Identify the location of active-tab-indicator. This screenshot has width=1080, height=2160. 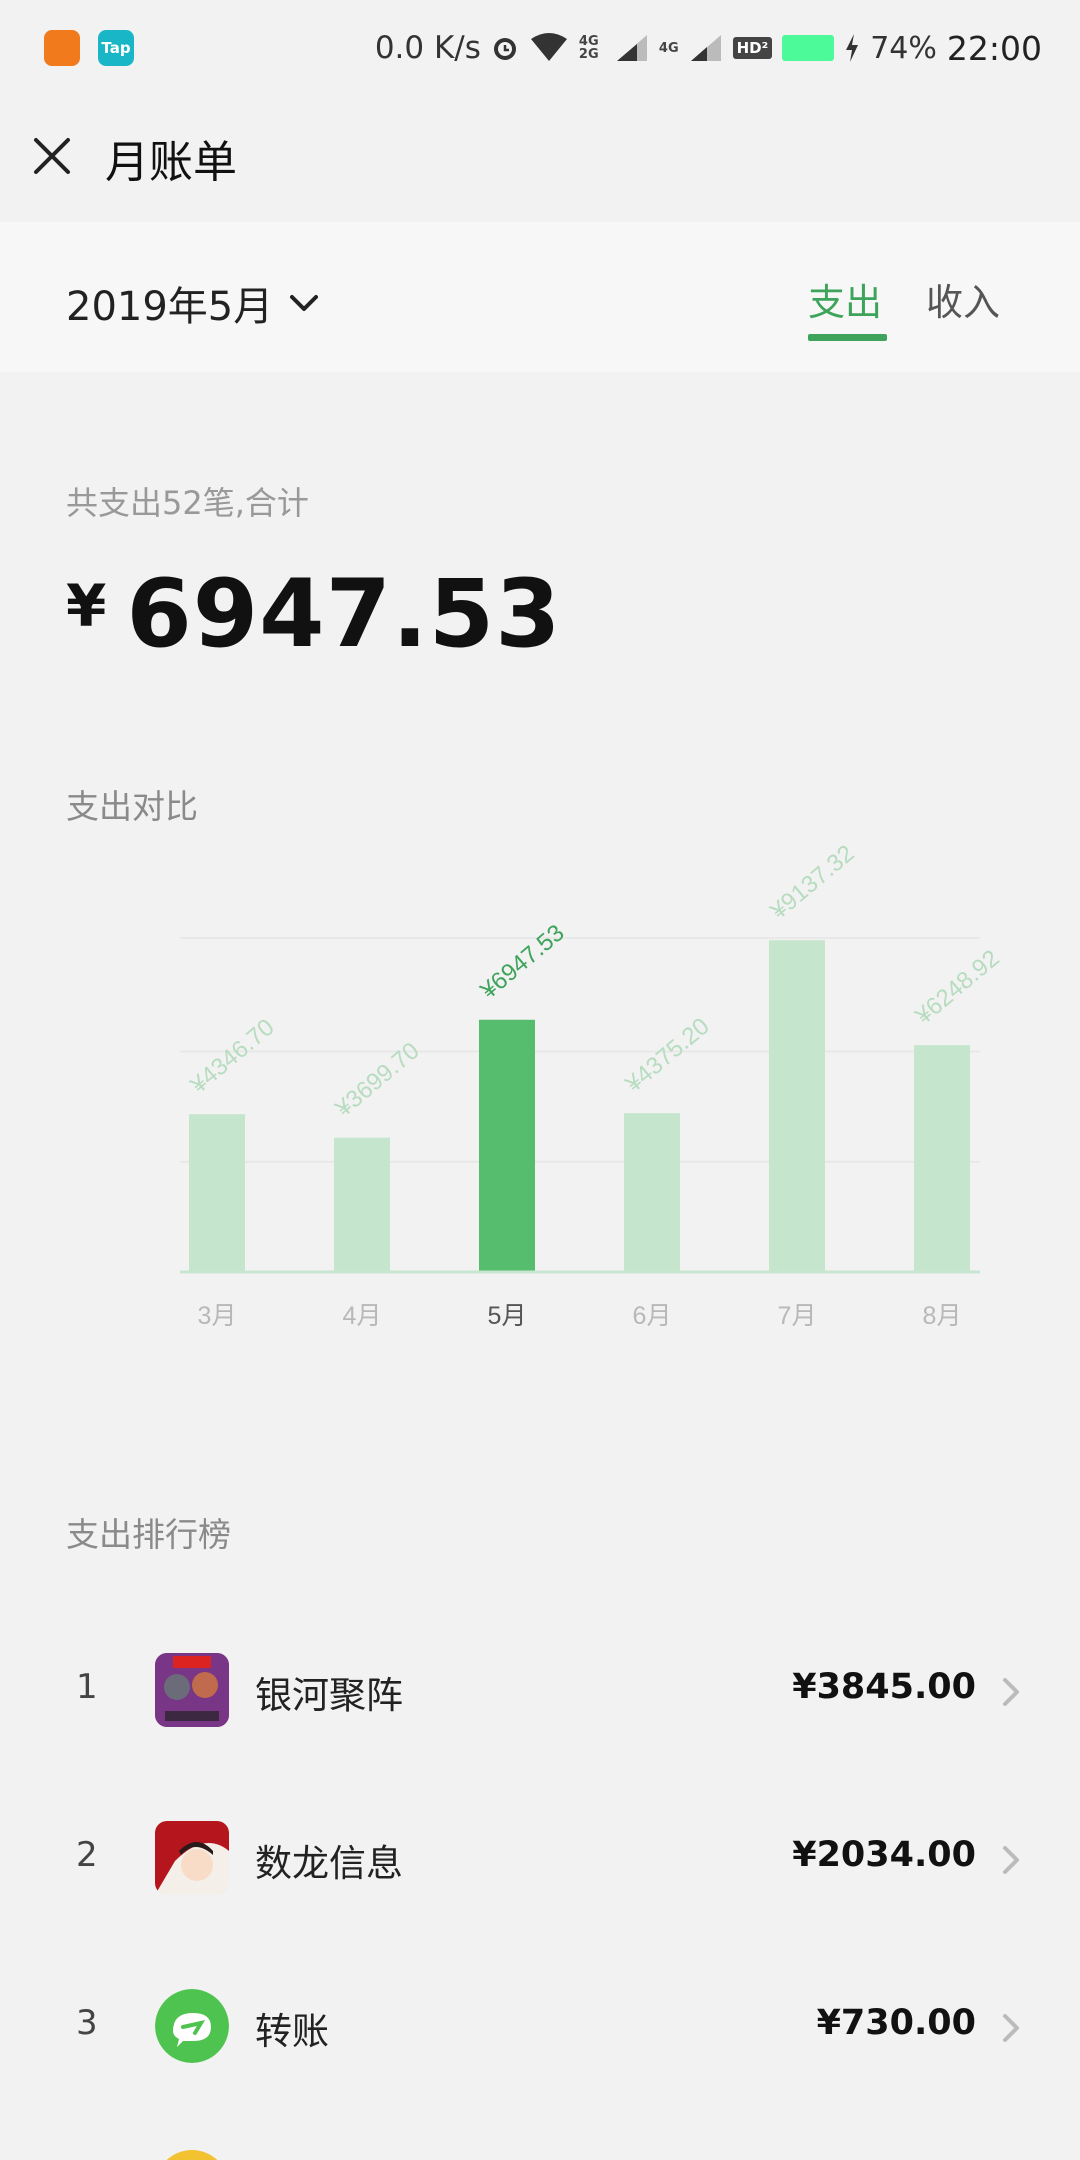
(847, 337).